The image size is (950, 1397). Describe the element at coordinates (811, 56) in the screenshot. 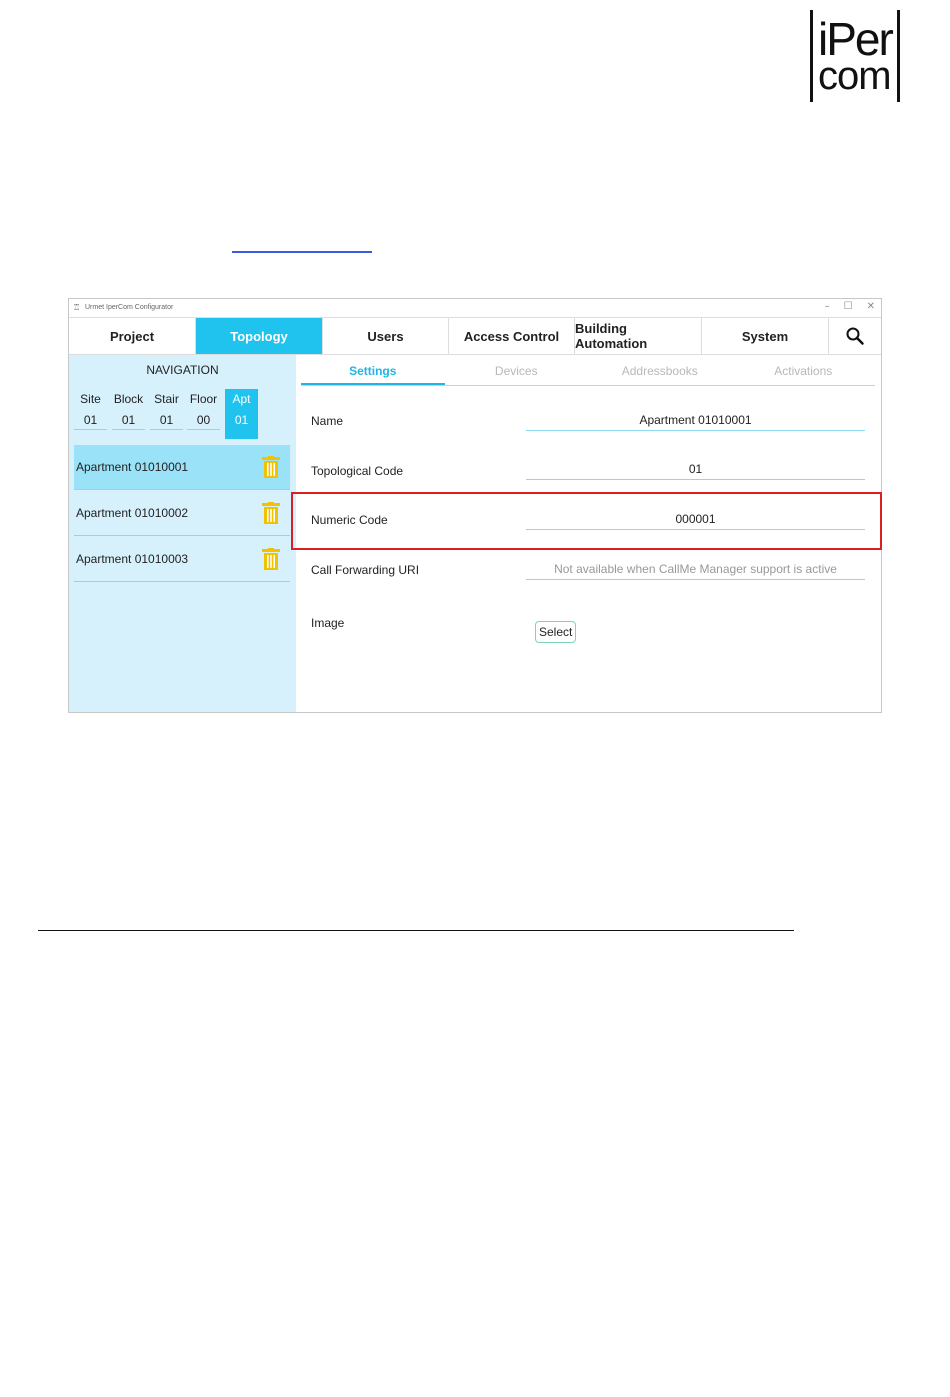

I see `logo-left-bar` at that location.